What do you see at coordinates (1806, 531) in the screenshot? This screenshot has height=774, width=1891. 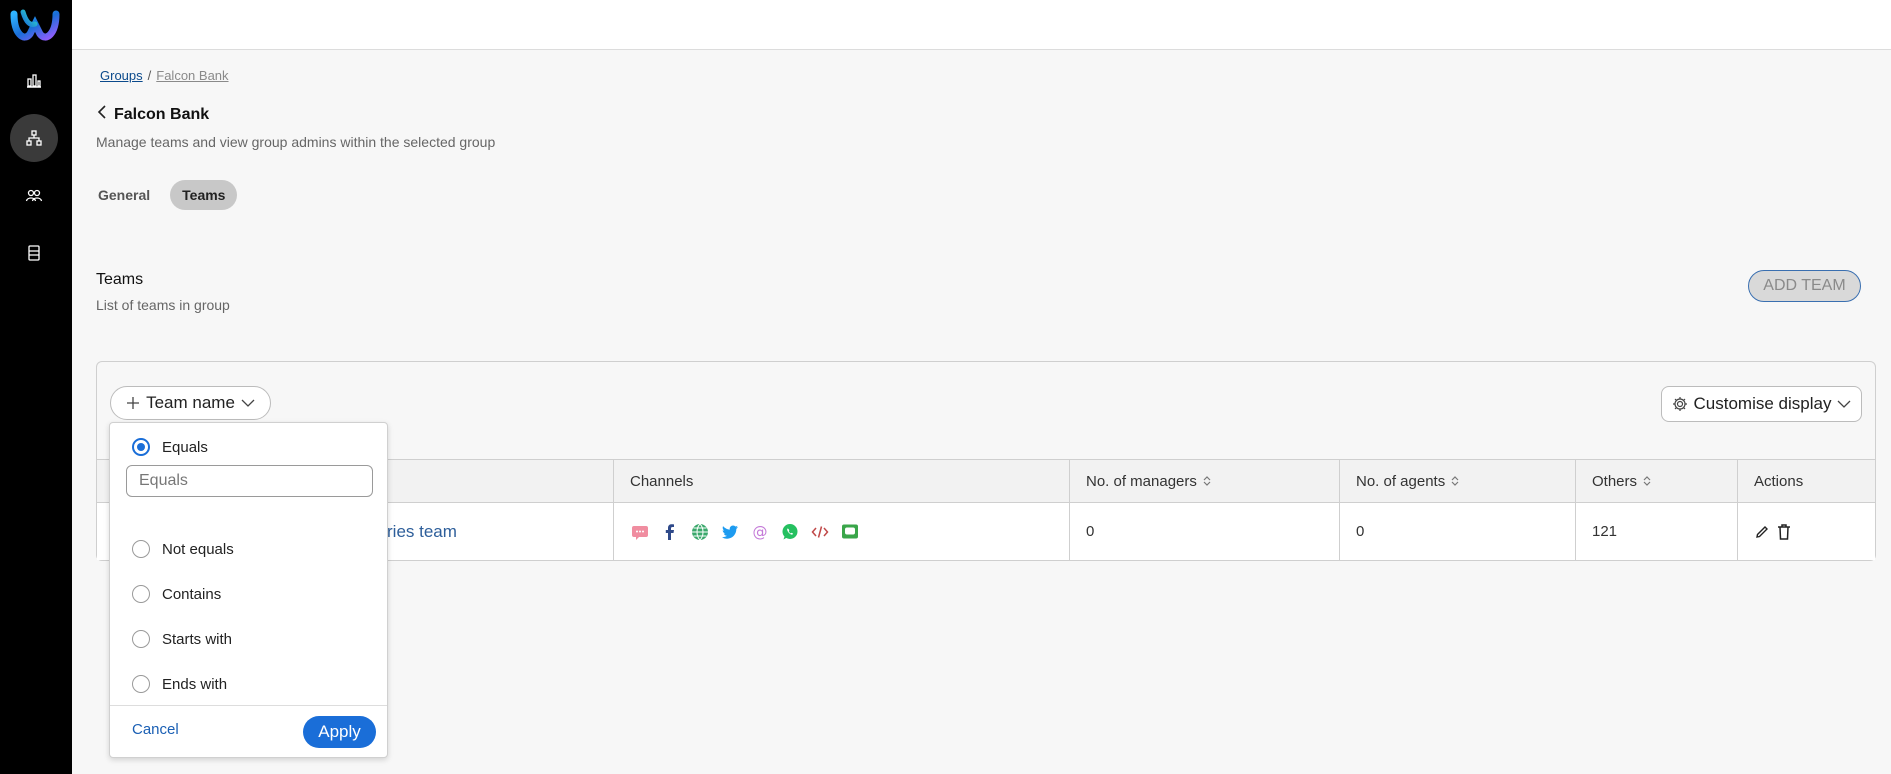 I see `actions-cell` at bounding box center [1806, 531].